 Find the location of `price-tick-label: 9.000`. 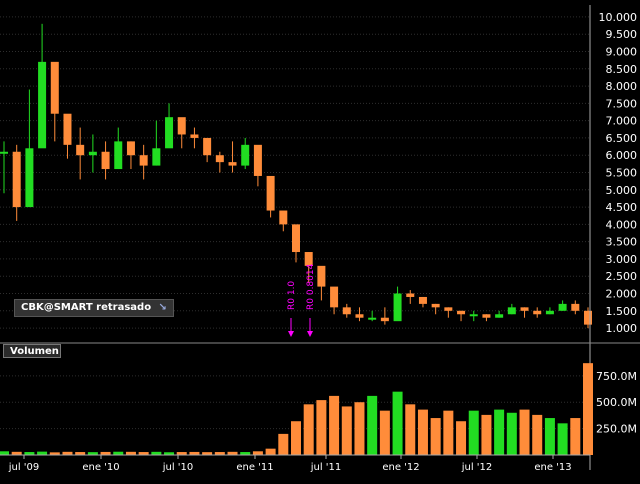

price-tick-label: 9.000 is located at coordinates (622, 51).